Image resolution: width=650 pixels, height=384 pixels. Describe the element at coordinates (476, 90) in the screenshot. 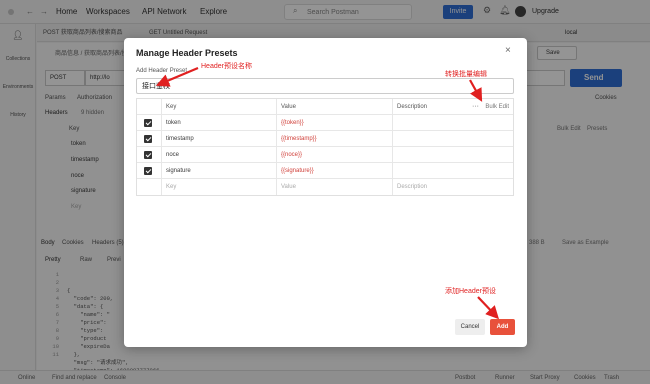

I see `arrow-to-bulk-edit` at that location.